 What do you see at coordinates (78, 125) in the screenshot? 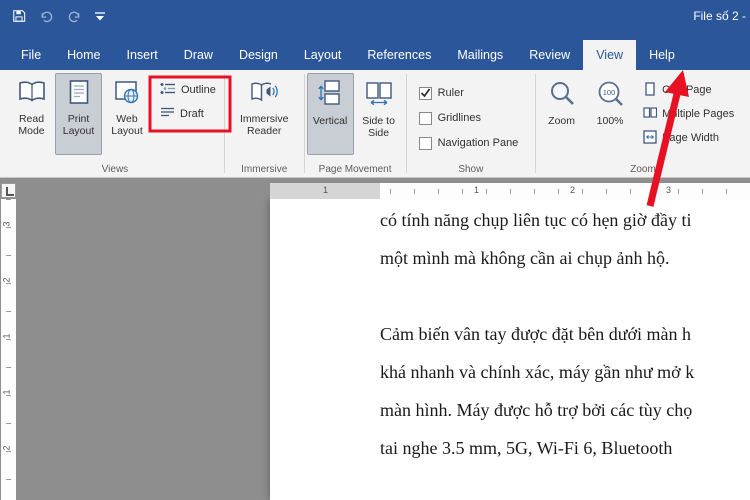
I see `print-layout-label: Print Layout` at bounding box center [78, 125].